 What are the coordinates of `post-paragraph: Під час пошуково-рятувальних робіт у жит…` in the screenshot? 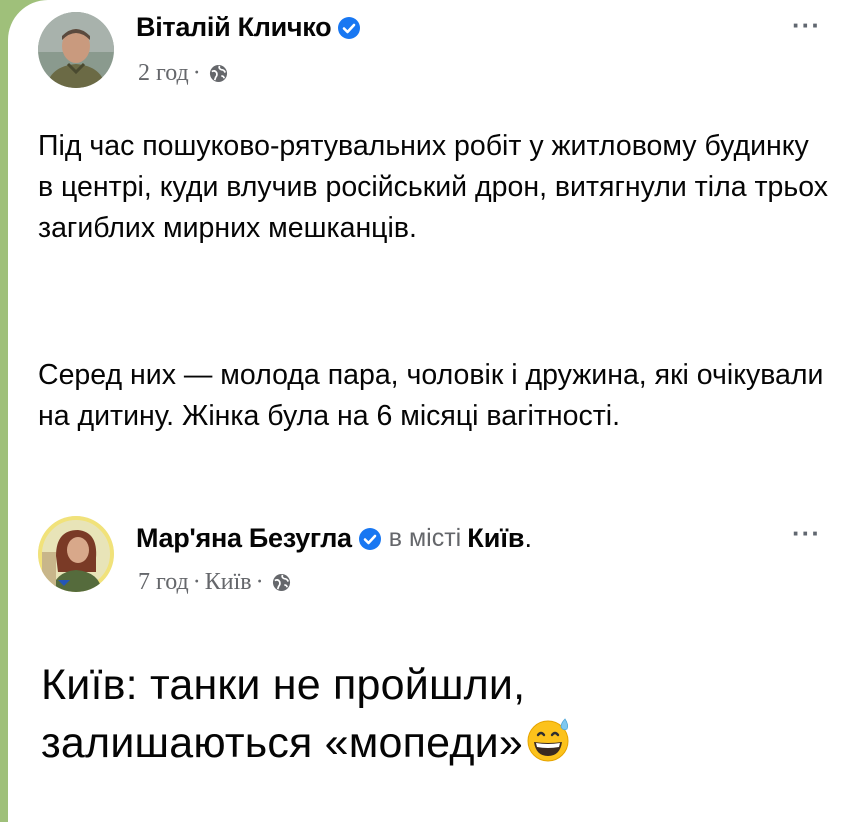 It's located at (433, 187).